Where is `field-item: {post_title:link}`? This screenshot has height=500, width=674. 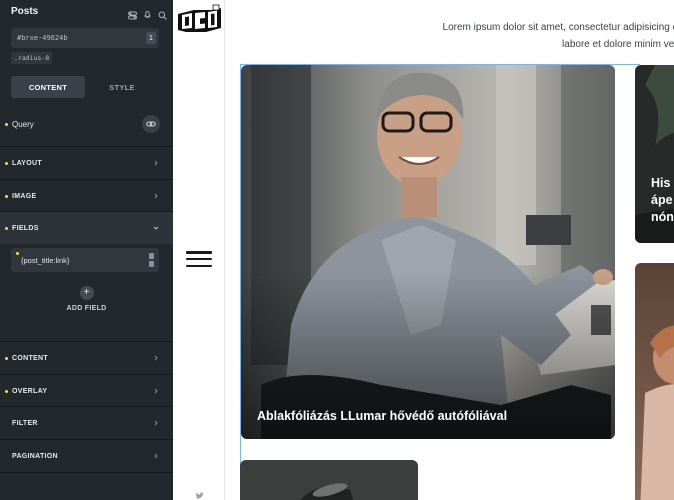
field-item: {post_title:link} is located at coordinates (85, 260).